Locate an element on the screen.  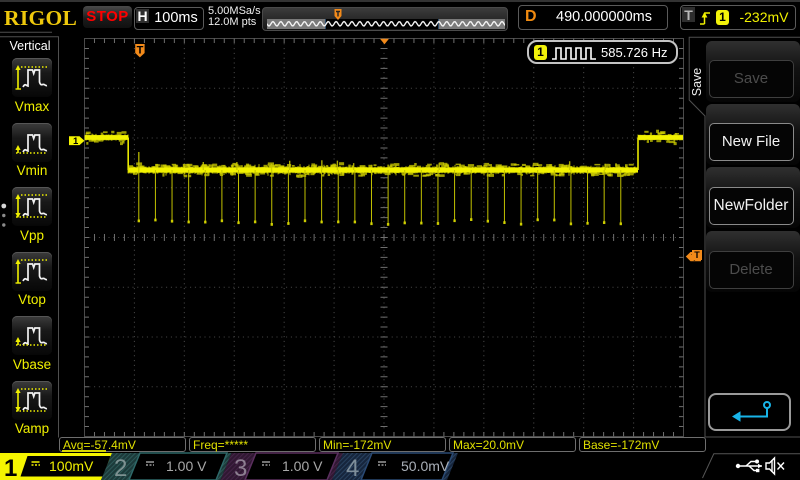
svg-text: 50.0mV is located at coordinates (425, 466).